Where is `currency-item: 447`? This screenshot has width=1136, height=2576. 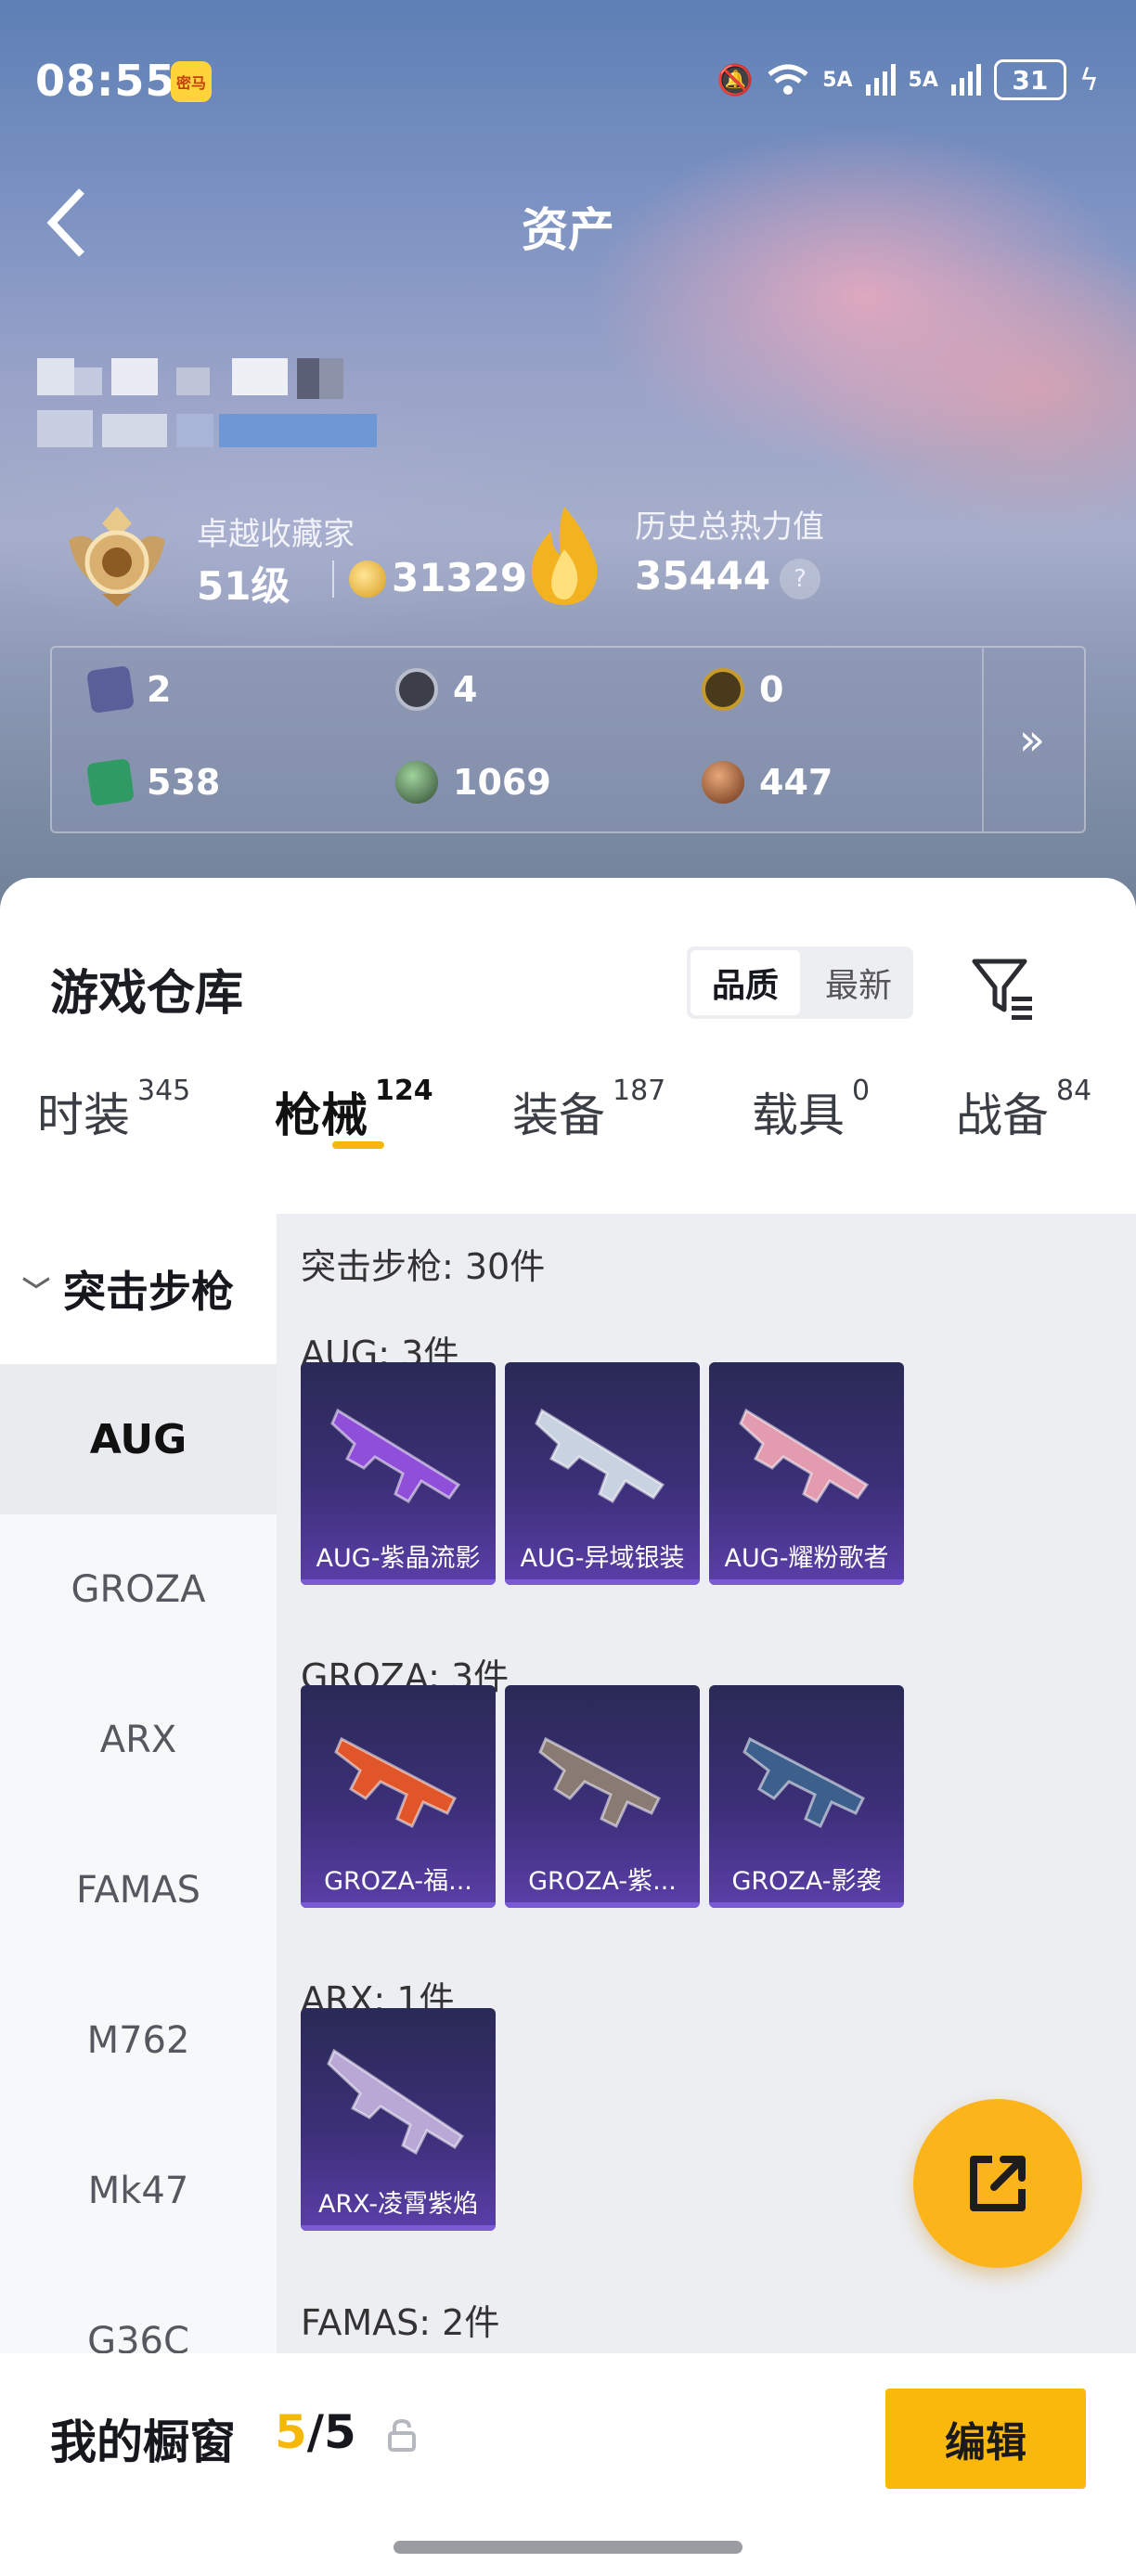
currency-item: 447 is located at coordinates (767, 782).